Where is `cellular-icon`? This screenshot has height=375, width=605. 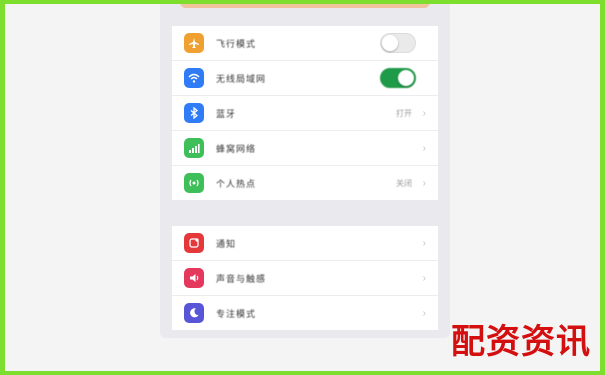 cellular-icon is located at coordinates (194, 148).